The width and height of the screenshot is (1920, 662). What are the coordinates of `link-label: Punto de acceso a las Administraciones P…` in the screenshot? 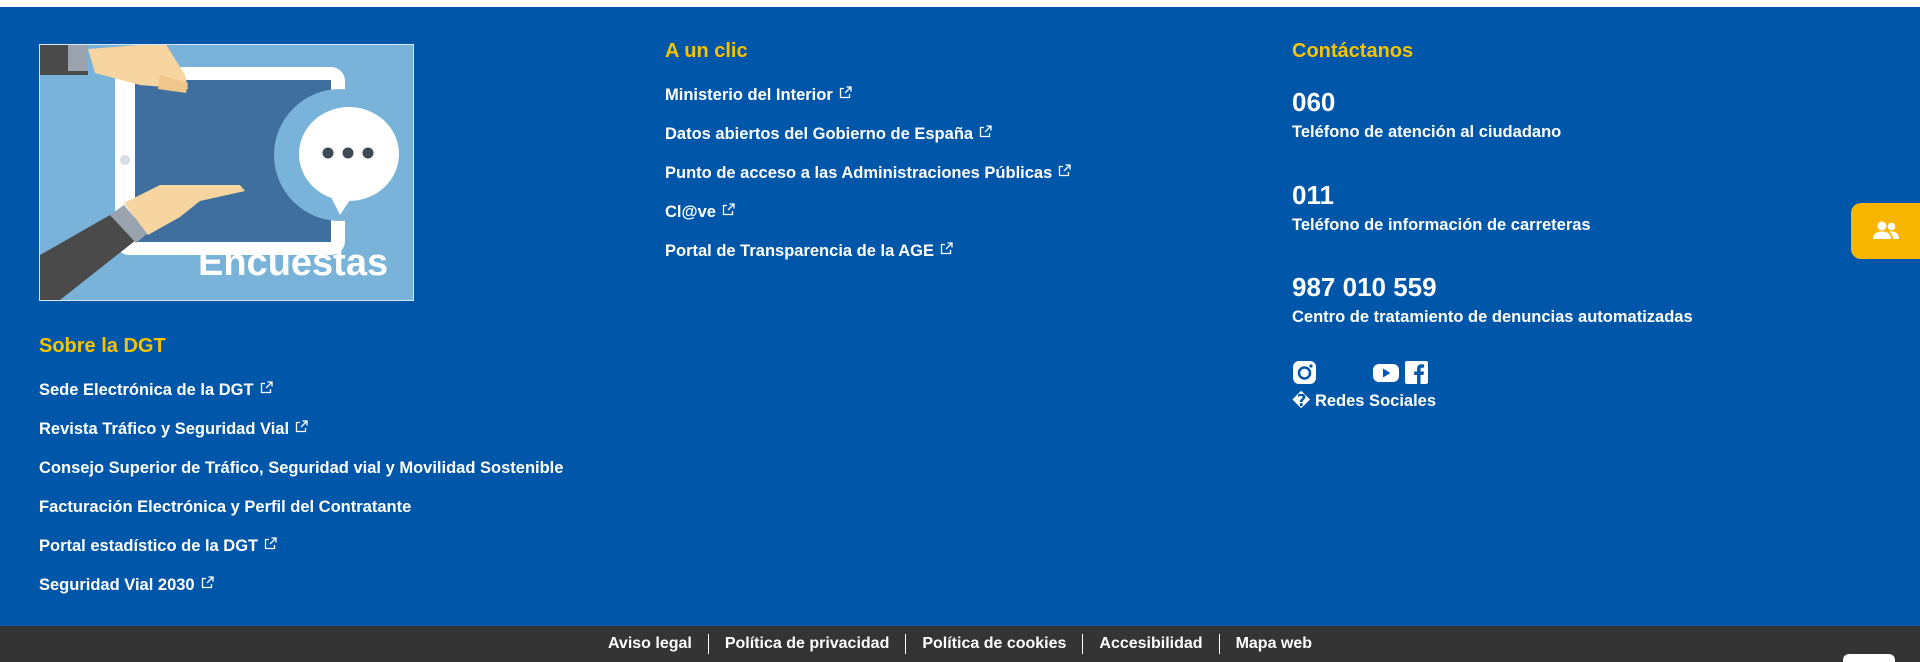 It's located at (859, 173).